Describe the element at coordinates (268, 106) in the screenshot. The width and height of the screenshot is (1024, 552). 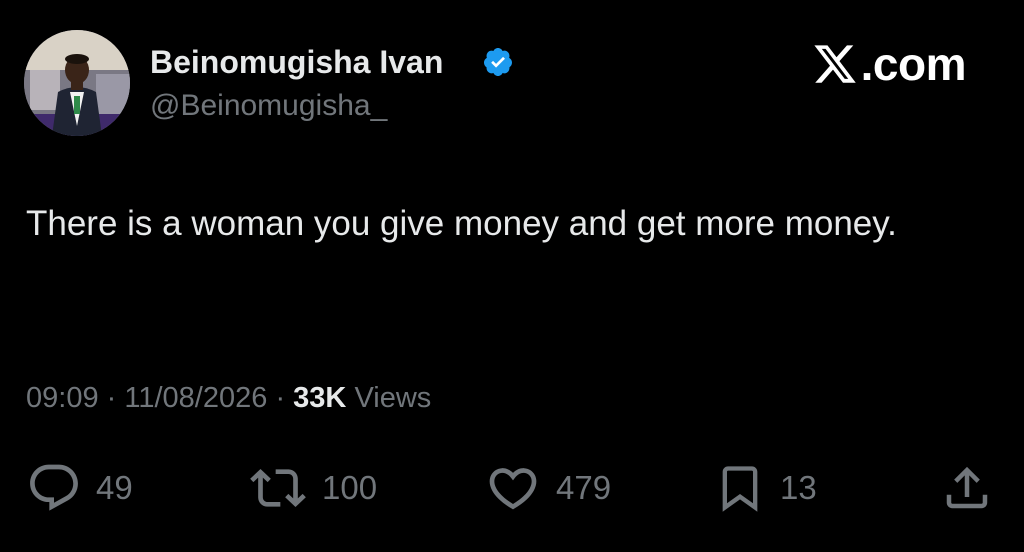
I see `handle: @Beinomugisha_` at that location.